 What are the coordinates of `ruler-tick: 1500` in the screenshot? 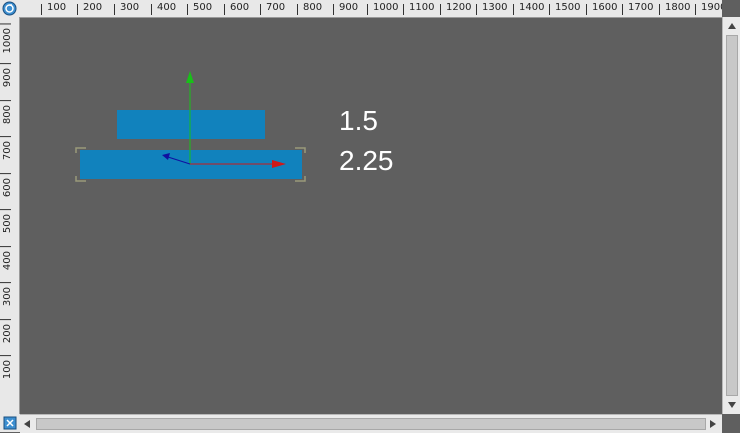 It's located at (564, 8).